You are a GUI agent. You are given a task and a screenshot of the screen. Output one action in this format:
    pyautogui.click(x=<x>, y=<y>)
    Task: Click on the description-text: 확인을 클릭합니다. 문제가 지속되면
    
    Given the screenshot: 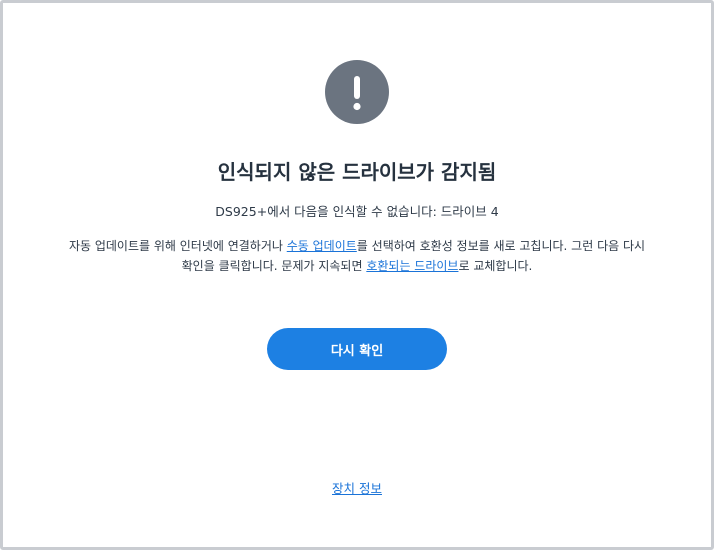 What is the action you would take?
    pyautogui.click(x=274, y=266)
    